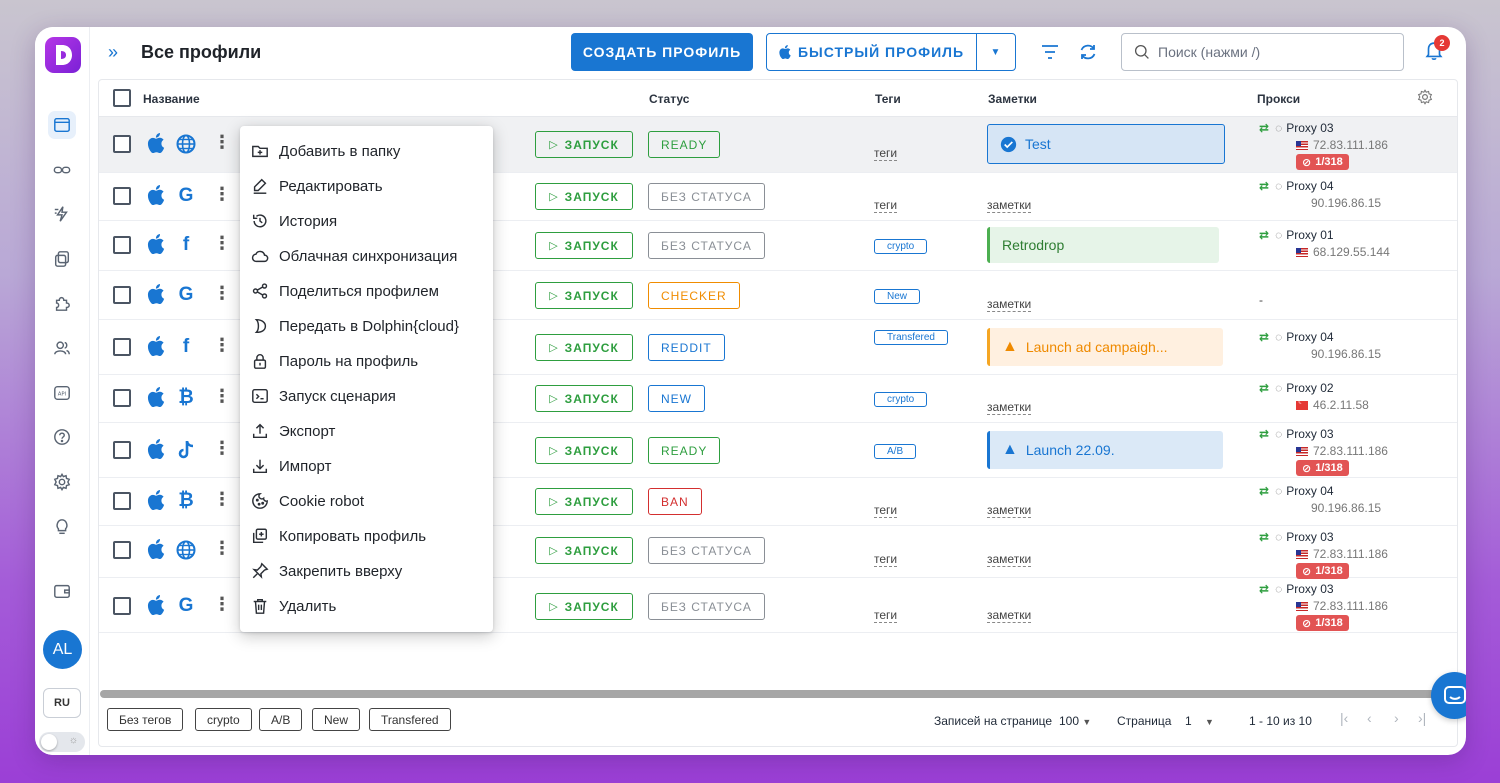  Describe the element at coordinates (1105, 450) in the screenshot. I see `note-box: ▲ Launch 22.09.` at that location.